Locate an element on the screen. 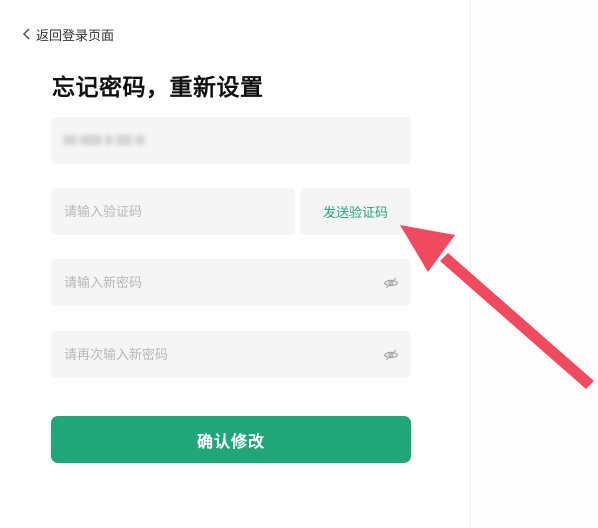 The width and height of the screenshot is (598, 528). confirm-password-input is located at coordinates (231, 354).